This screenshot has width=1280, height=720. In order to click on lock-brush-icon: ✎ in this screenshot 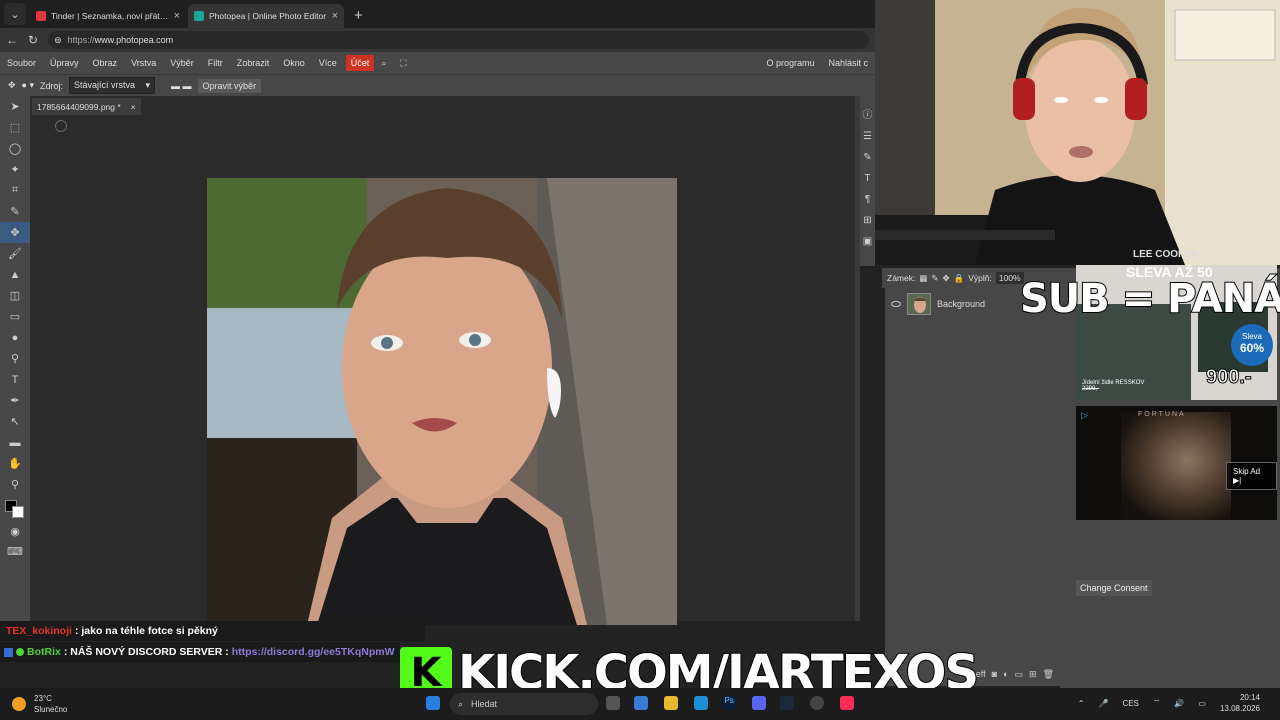, I will do `click(934, 278)`.